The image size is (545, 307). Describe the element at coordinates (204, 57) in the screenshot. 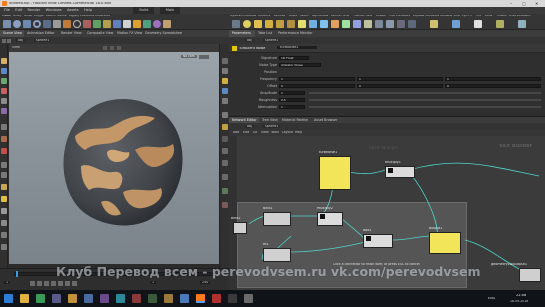

I see `persp-icon` at that location.